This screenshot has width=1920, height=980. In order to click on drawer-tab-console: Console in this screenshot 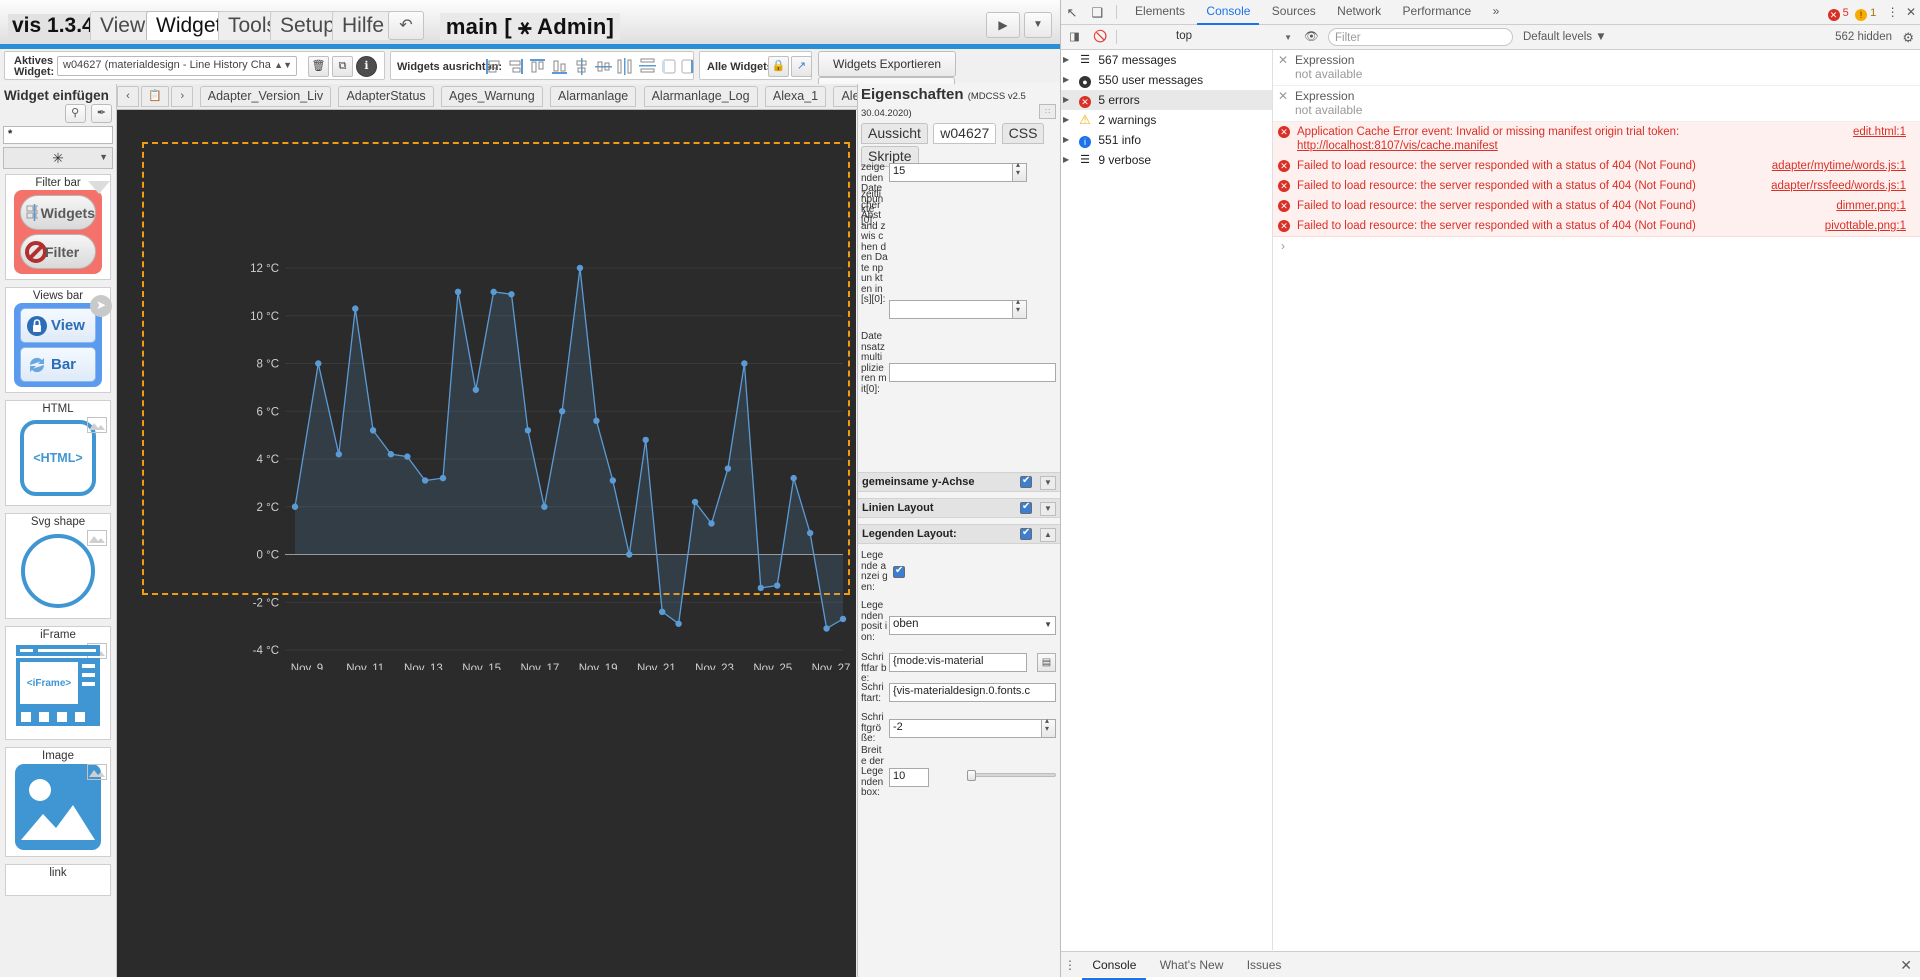, I will do `click(1114, 966)`.